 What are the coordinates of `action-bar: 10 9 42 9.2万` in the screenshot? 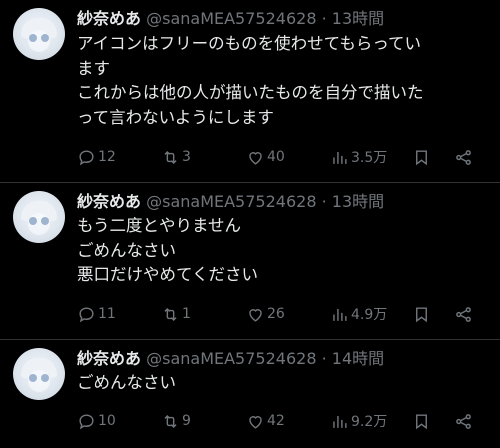 It's located at (277, 421).